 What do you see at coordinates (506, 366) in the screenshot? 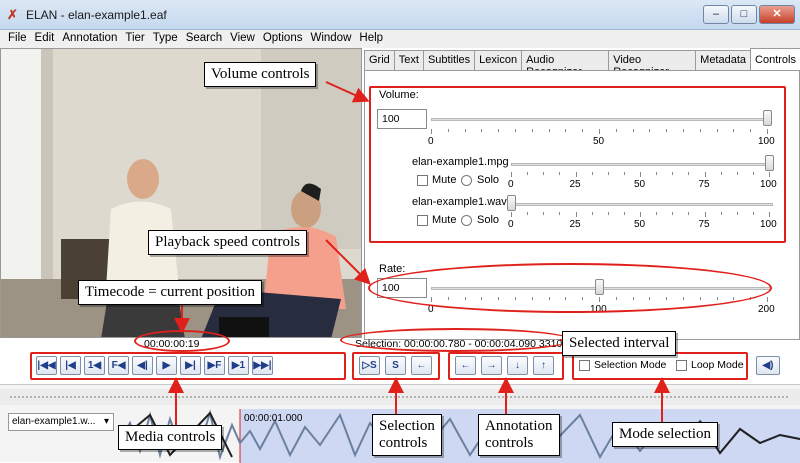
I see `annotation-controls-highlight-box` at bounding box center [506, 366].